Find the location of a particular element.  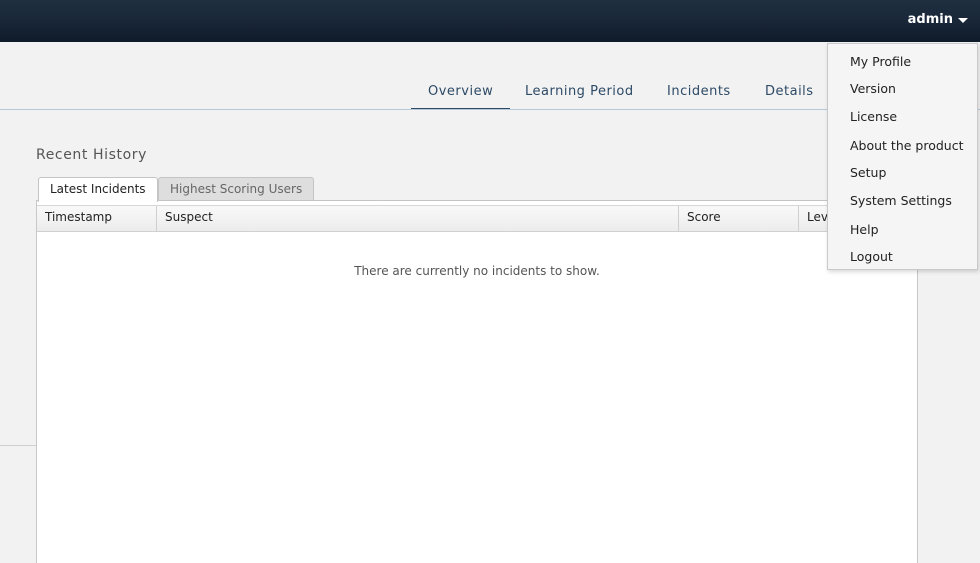

subtab-highest-scoring-users-label: Highest Scoring Users is located at coordinates (236, 189).